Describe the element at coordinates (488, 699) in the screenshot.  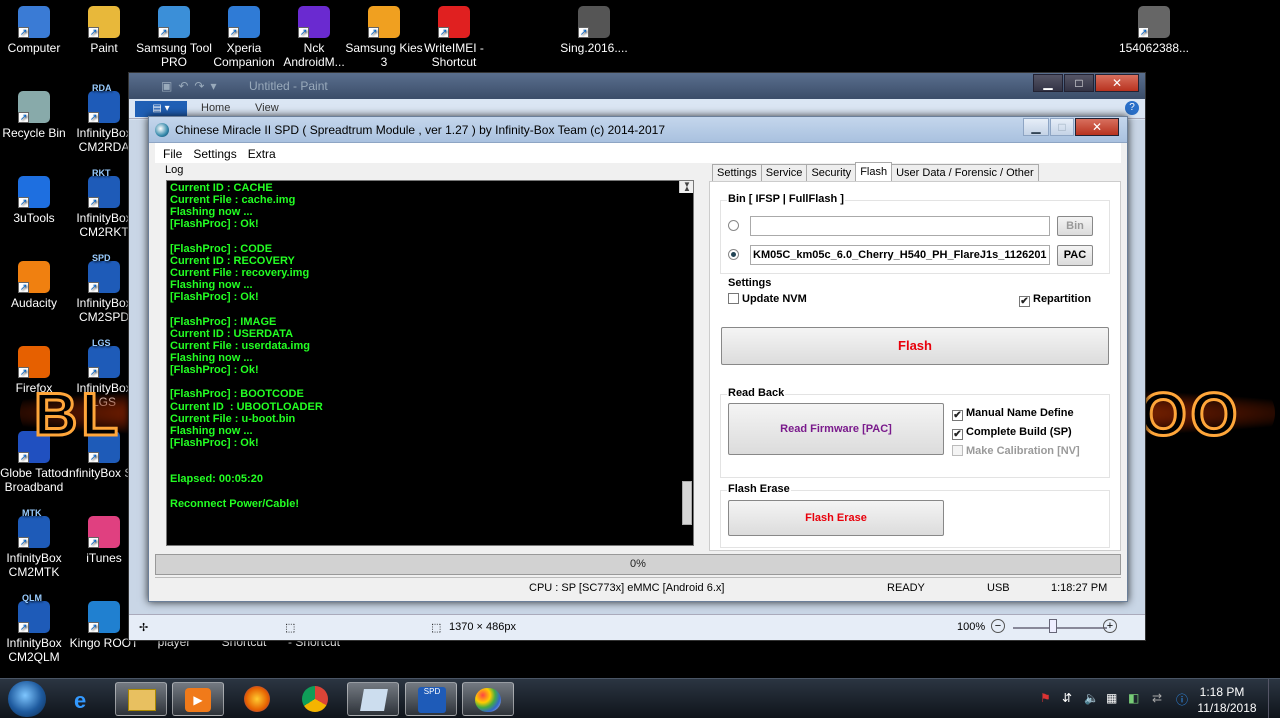
I see `taskbar-paint` at that location.